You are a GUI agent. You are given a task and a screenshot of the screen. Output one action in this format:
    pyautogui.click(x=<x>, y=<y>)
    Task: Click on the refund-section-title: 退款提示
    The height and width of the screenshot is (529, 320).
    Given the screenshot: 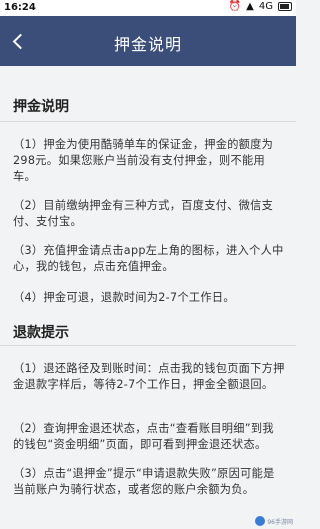 What is the action you would take?
    pyautogui.click(x=41, y=333)
    